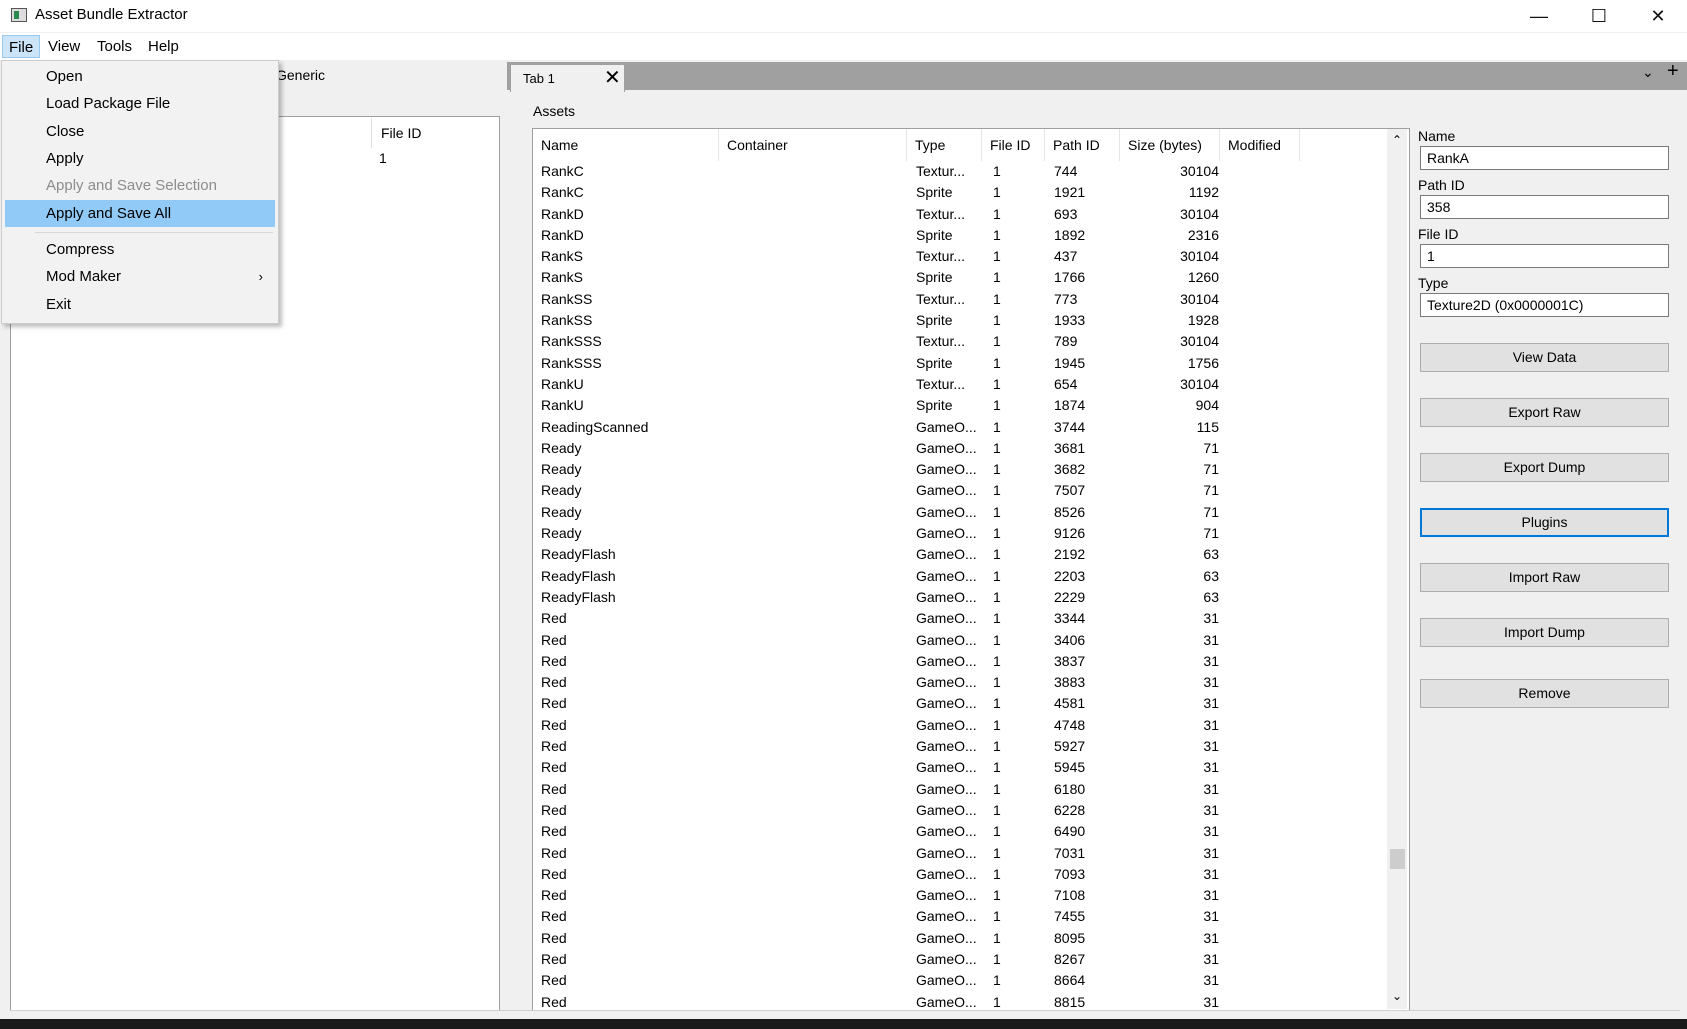  Describe the element at coordinates (961, 746) in the screenshot. I see `table-row: Red GameO... 1 5927 31` at that location.